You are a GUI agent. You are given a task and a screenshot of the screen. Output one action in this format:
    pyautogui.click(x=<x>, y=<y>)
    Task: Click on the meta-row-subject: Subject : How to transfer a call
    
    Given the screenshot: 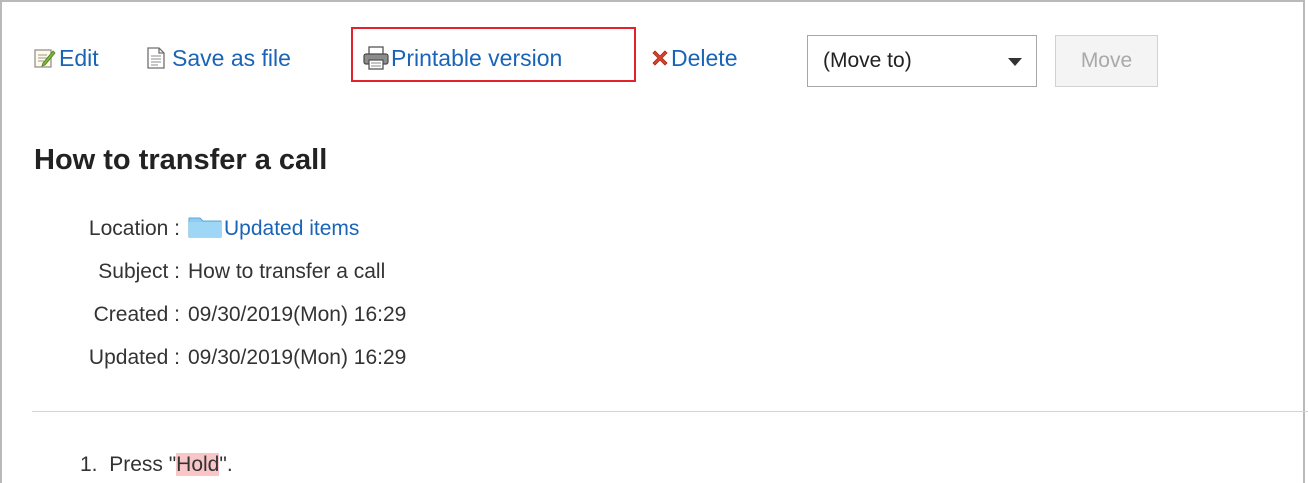 What is the action you would take?
    pyautogui.click(x=218, y=271)
    